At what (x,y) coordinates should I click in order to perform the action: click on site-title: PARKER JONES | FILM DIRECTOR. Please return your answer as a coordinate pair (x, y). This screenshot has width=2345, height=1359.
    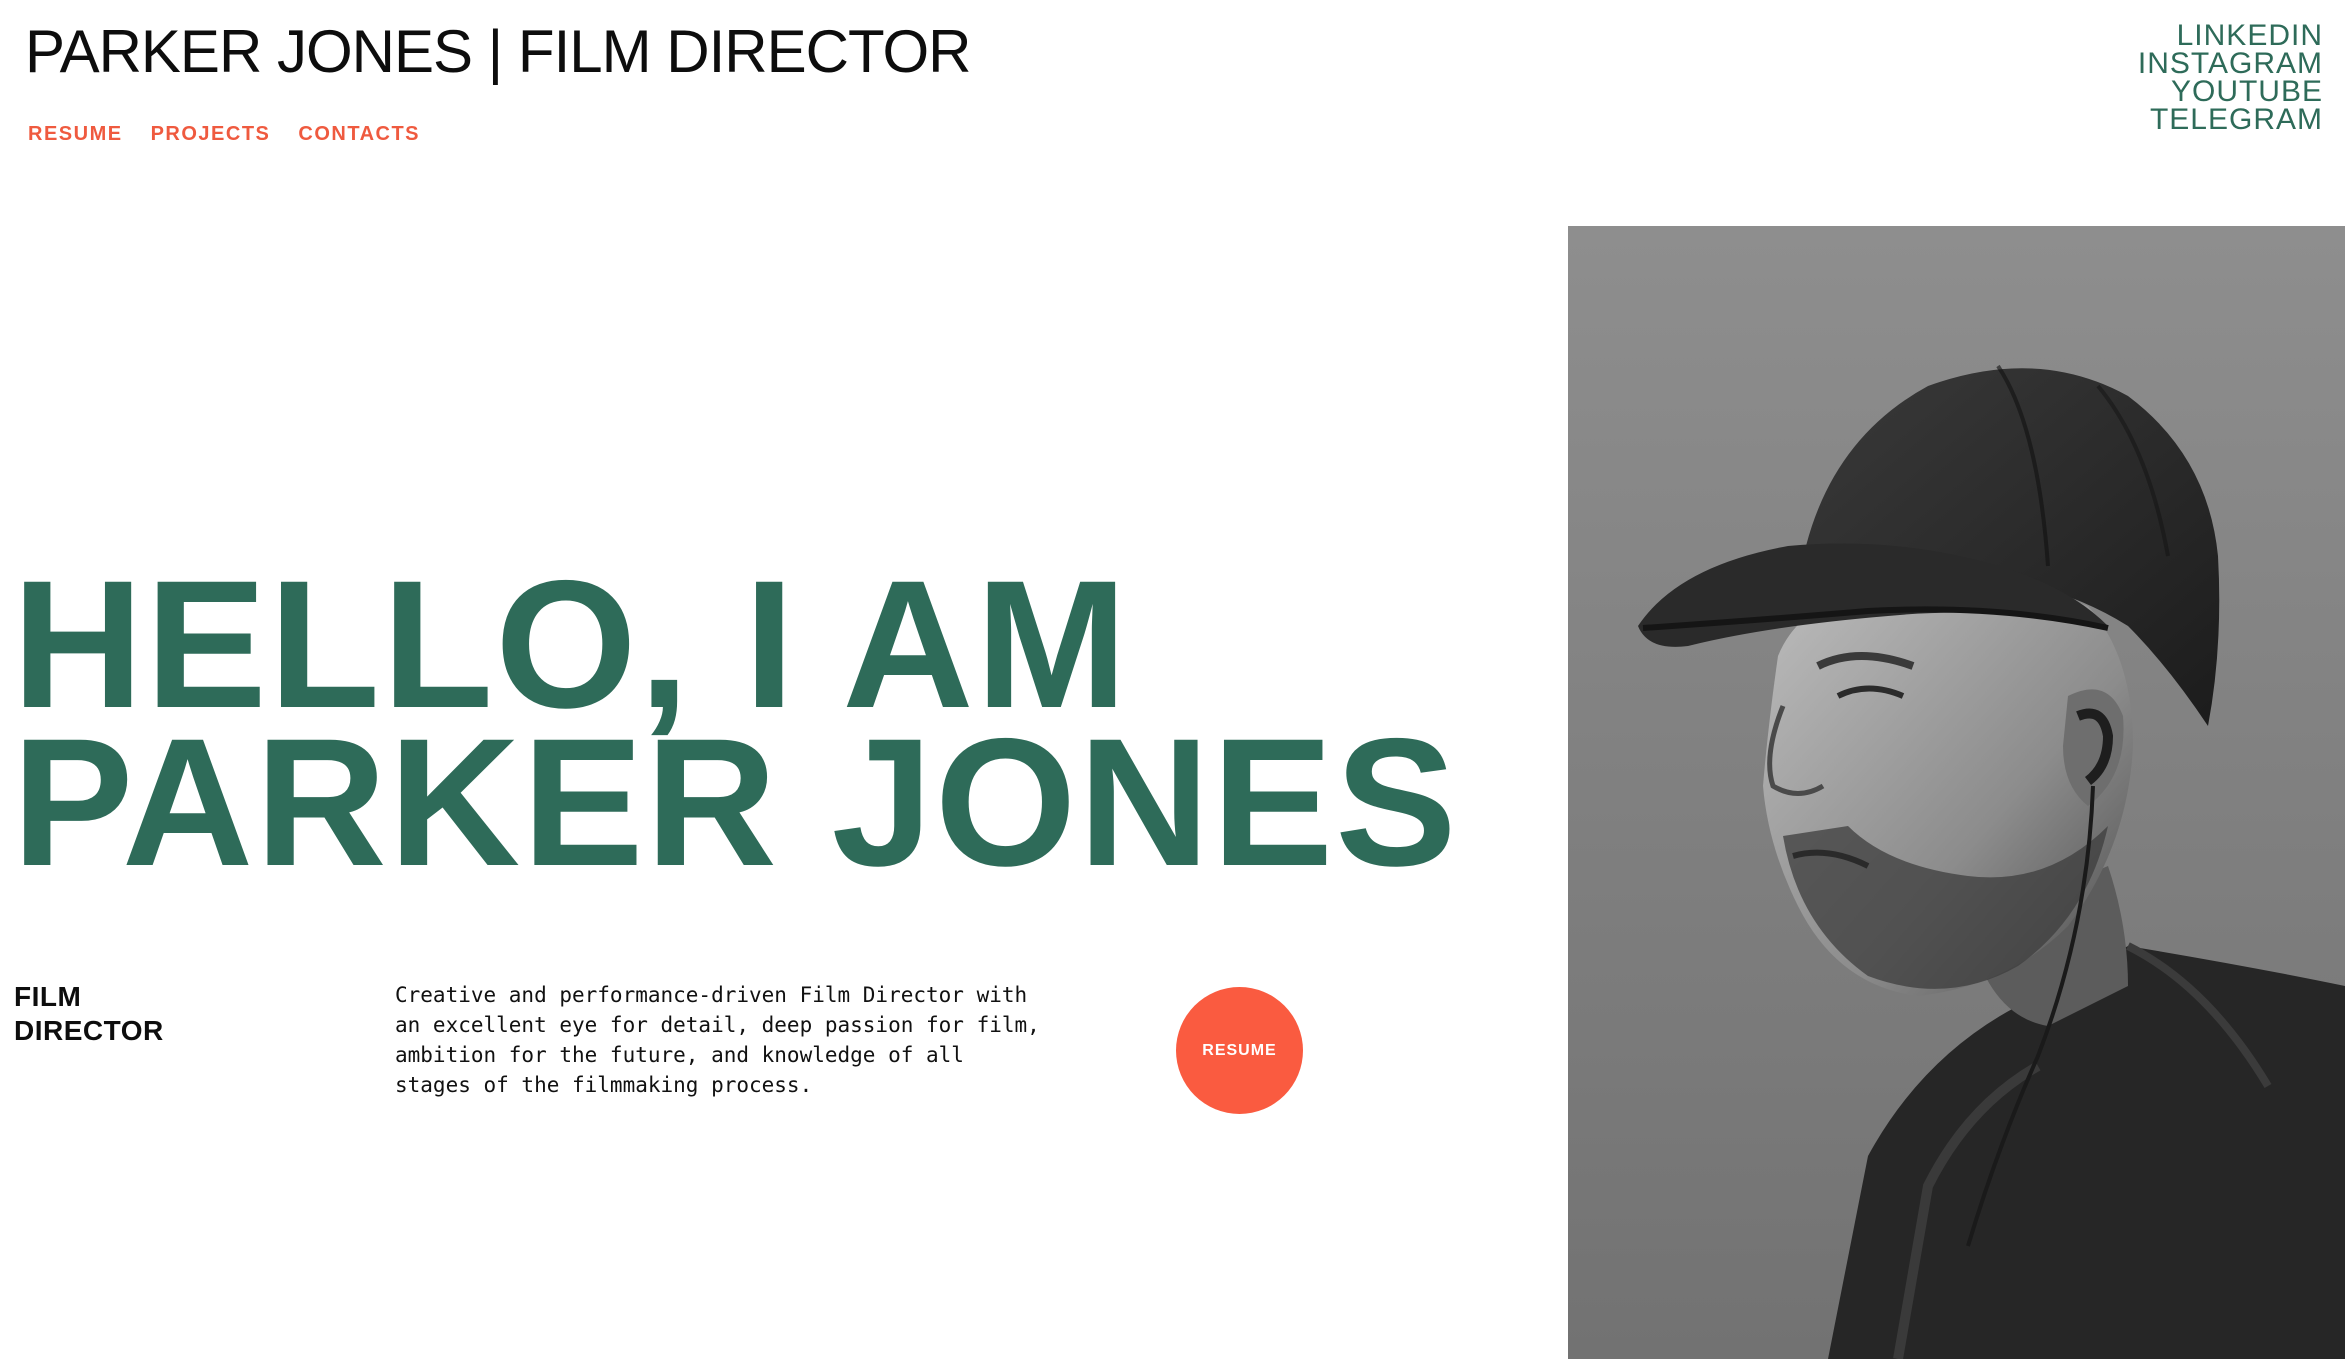
    Looking at the image, I should click on (498, 51).